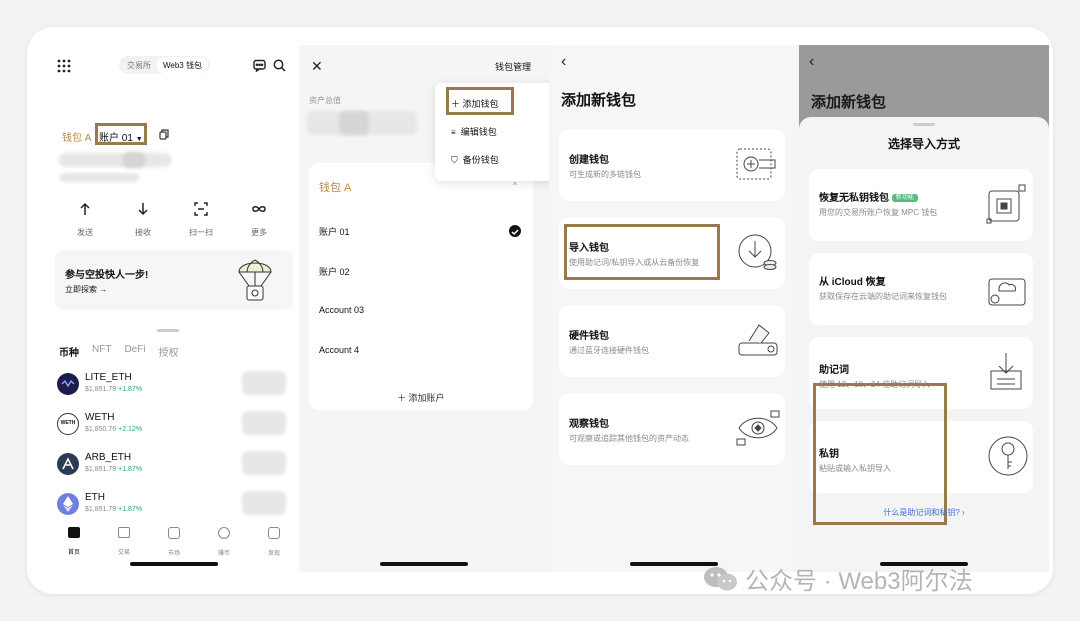 The height and width of the screenshot is (621, 1080). I want to click on account-row-3: Account 03, so click(341, 310).